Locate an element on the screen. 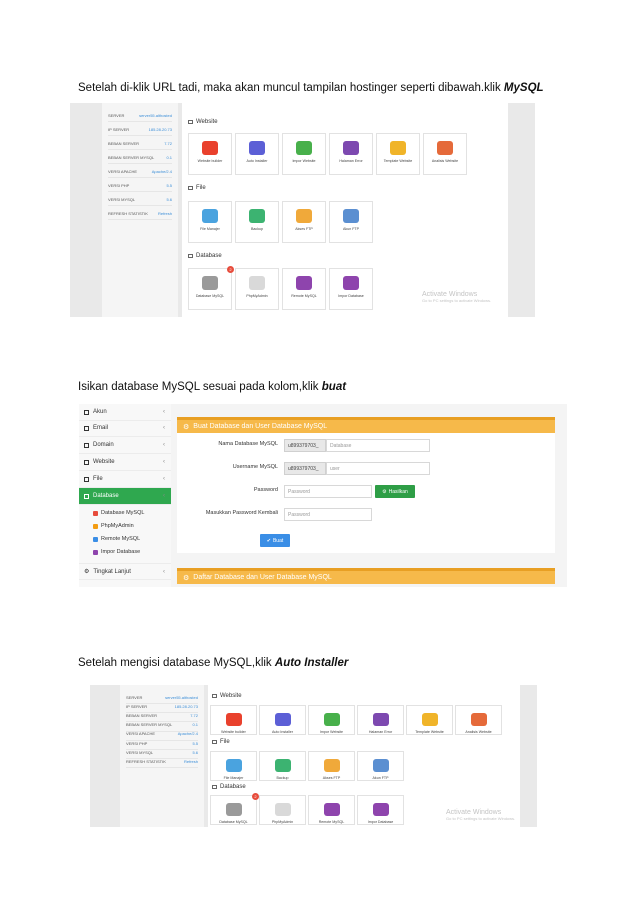 The image size is (638, 903). dash1-stat-row: BEBAN SERVER MYSQL 0.1 is located at coordinates (140, 157).